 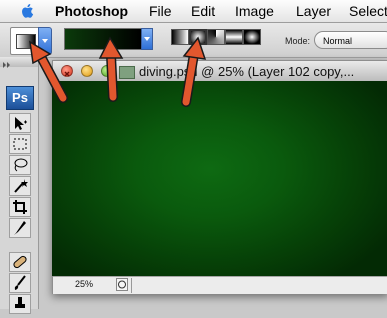 I want to click on menu-layer: Layer, so click(x=313, y=11).